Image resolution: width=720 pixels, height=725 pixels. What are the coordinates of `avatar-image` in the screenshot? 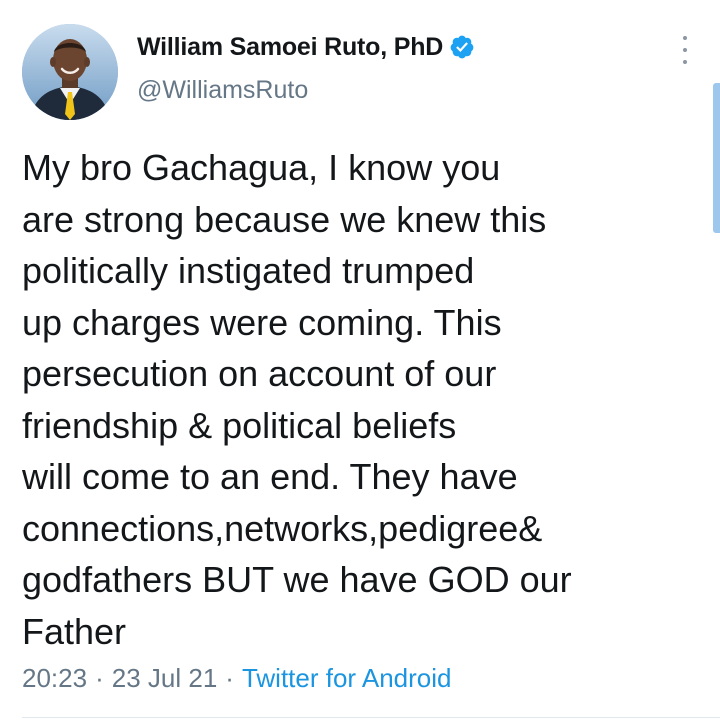 It's located at (70, 72).